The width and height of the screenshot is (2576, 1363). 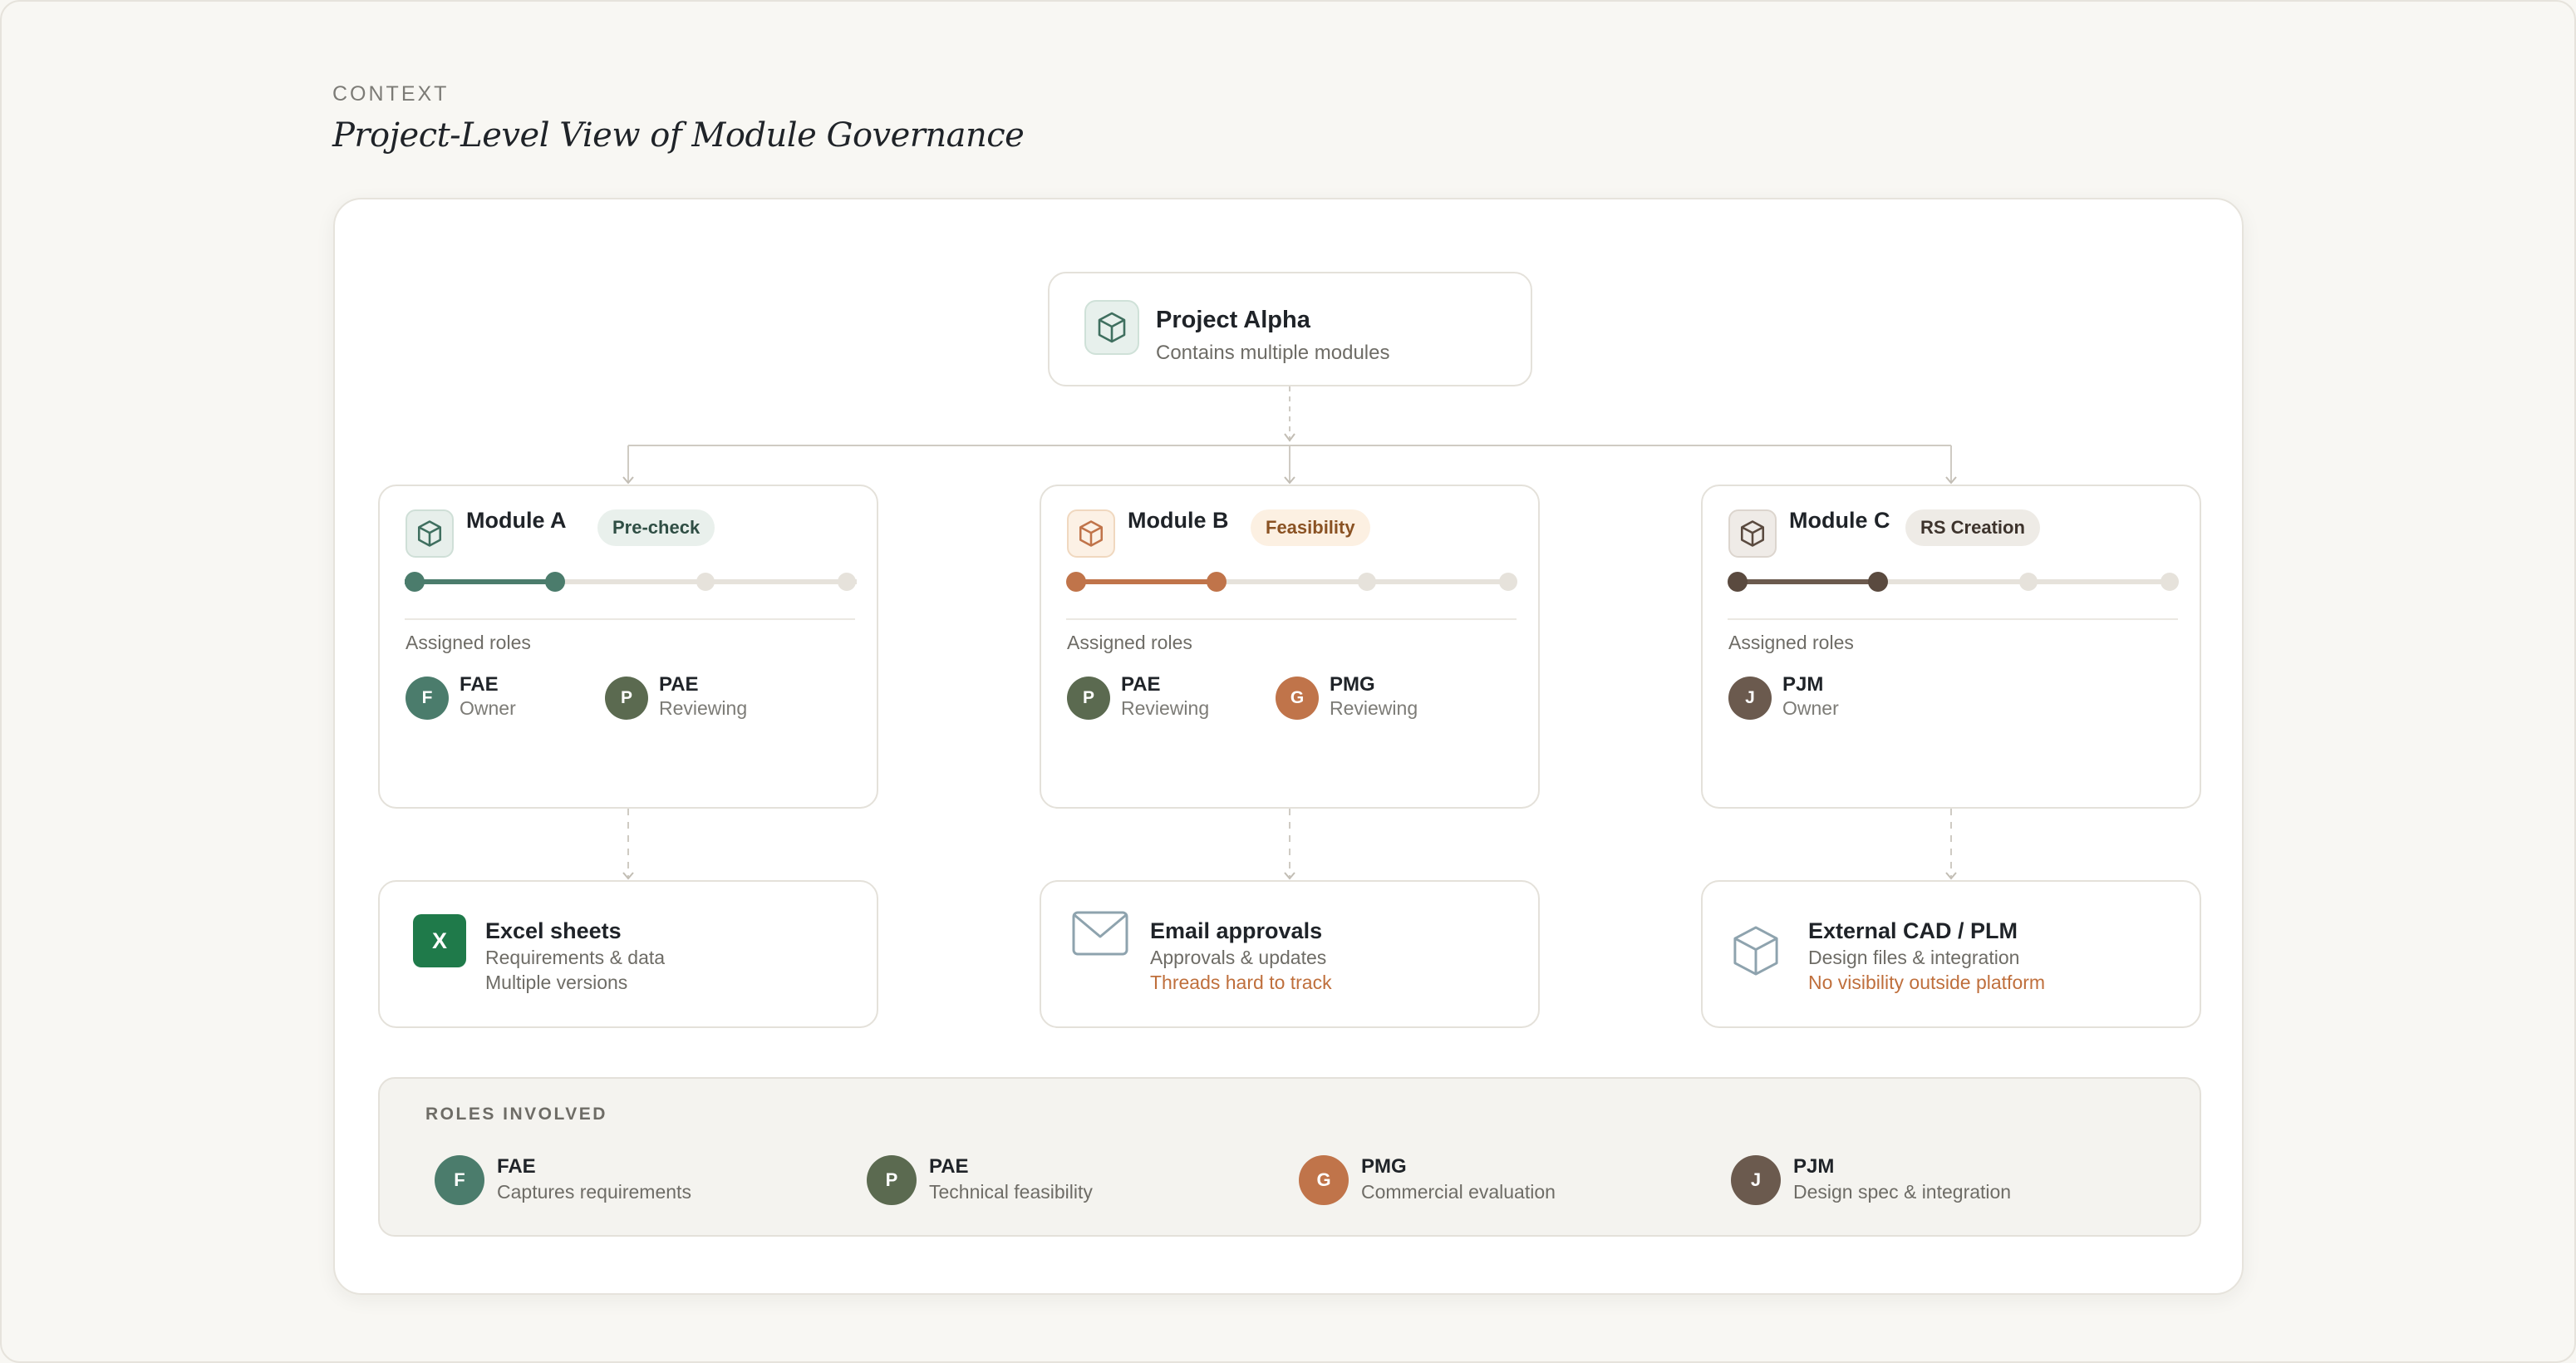 What do you see at coordinates (575, 957) in the screenshot?
I see `tool-description: Requirements & data` at bounding box center [575, 957].